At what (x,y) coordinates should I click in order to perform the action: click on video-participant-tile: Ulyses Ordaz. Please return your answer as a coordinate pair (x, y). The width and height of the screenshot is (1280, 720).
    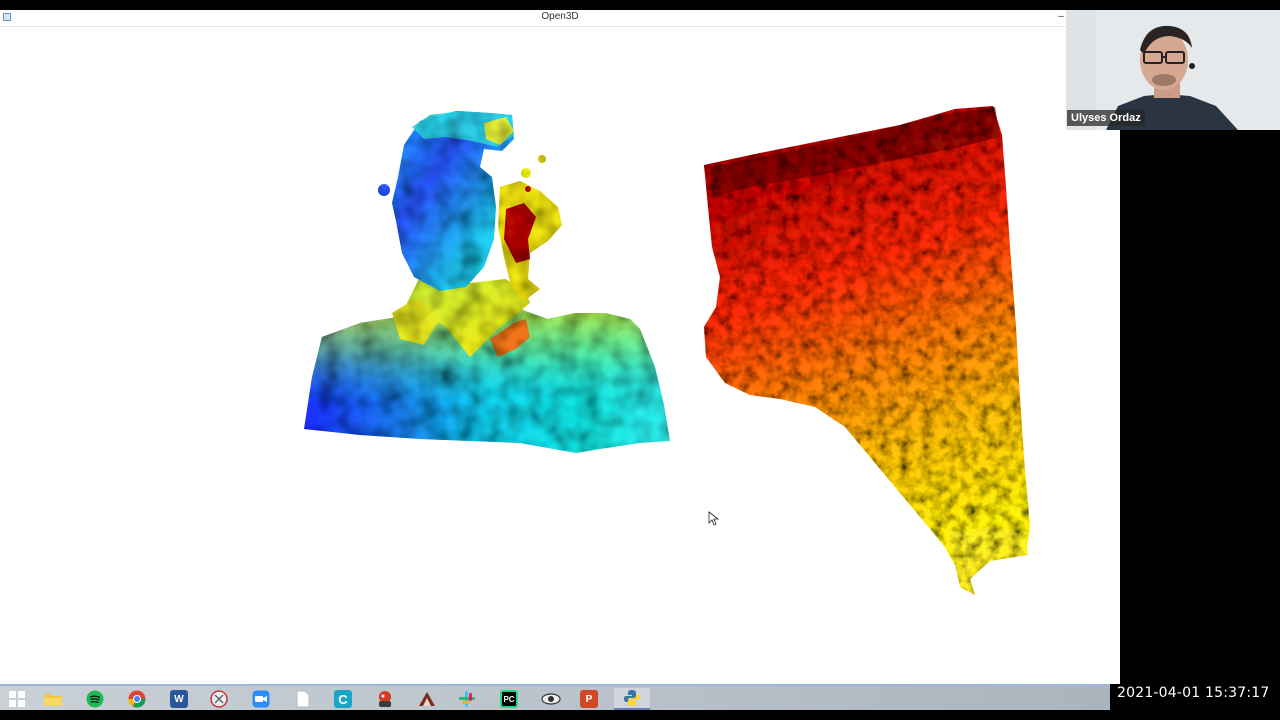
    Looking at the image, I should click on (1173, 70).